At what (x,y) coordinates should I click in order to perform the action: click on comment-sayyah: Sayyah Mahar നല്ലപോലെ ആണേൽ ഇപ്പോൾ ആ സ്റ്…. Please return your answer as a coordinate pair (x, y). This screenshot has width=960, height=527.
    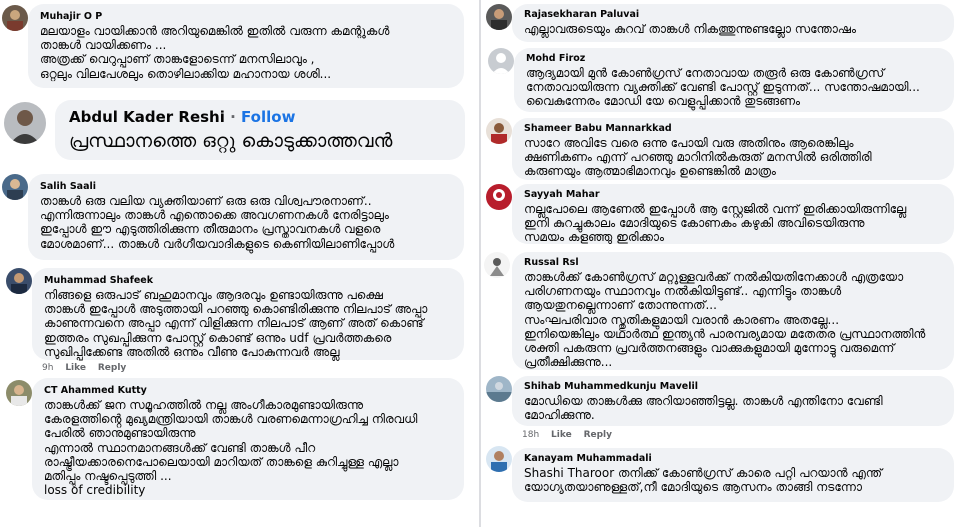
    Looking at the image, I should click on (721, 215).